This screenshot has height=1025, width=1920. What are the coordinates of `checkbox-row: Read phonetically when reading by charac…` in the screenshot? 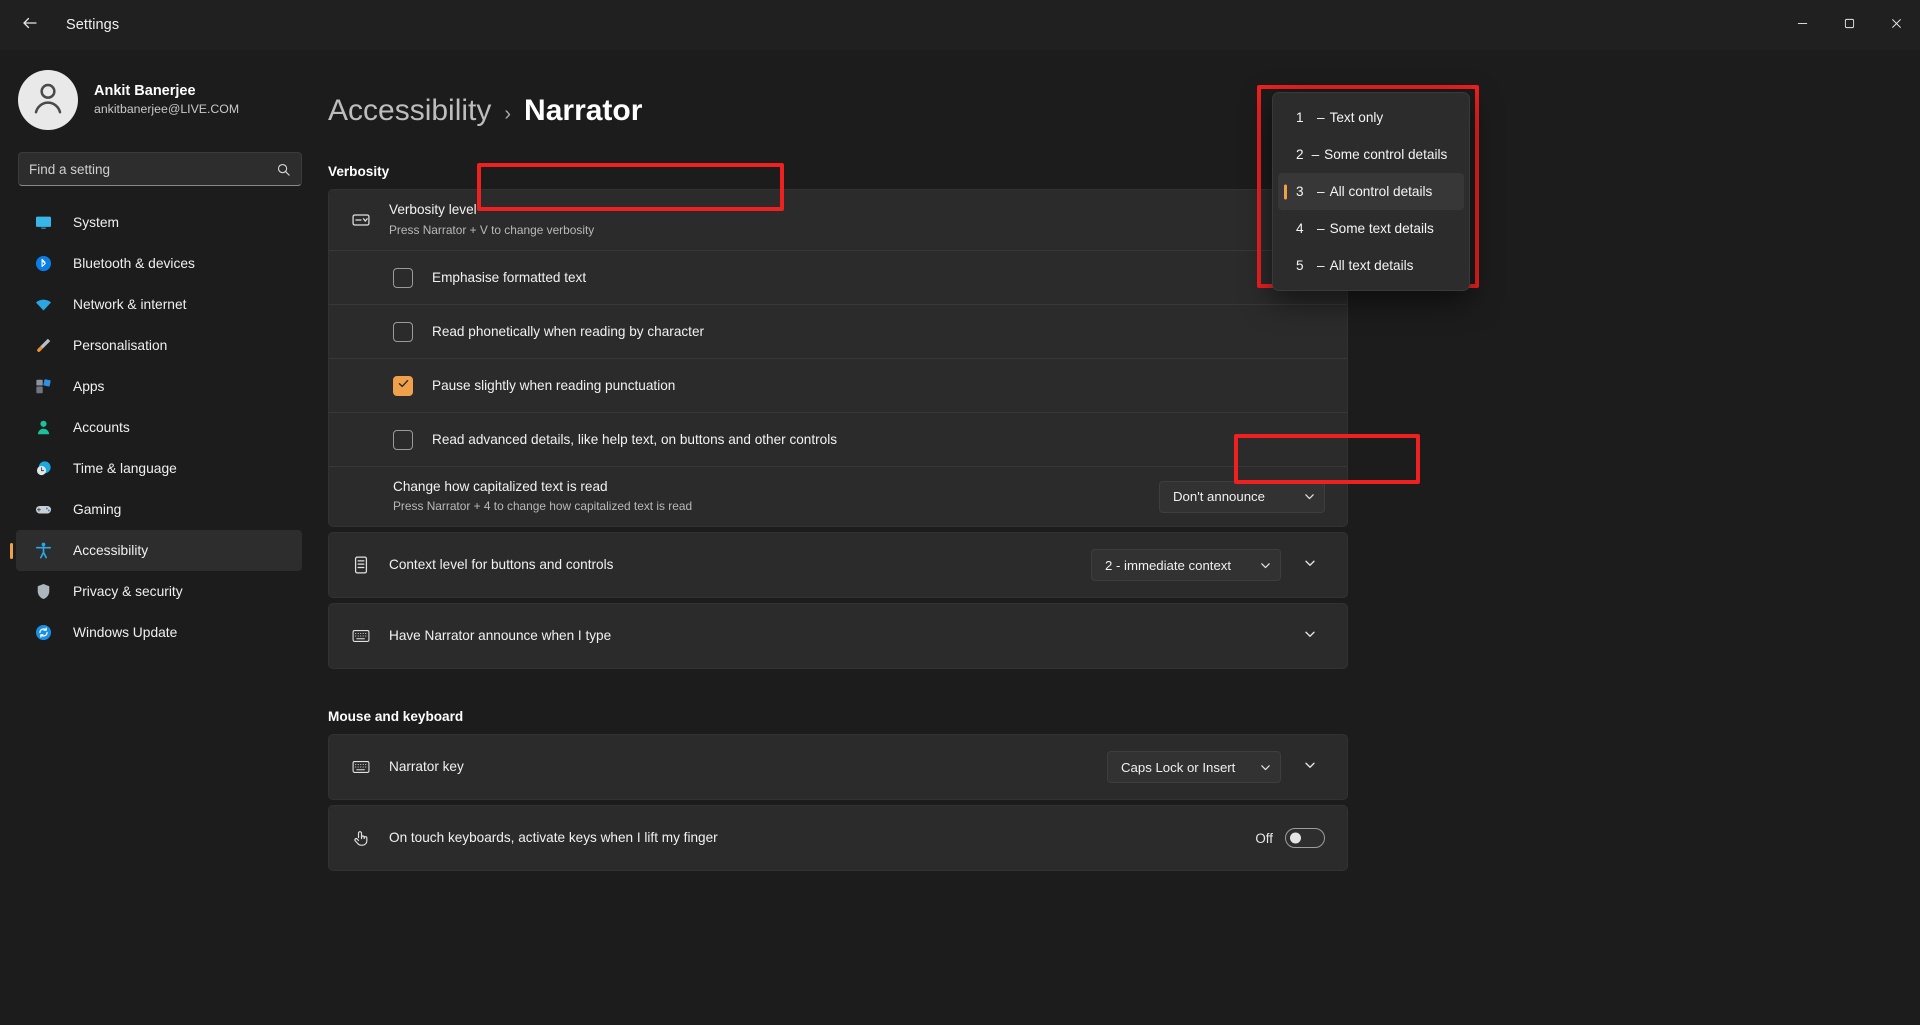 It's located at (838, 331).